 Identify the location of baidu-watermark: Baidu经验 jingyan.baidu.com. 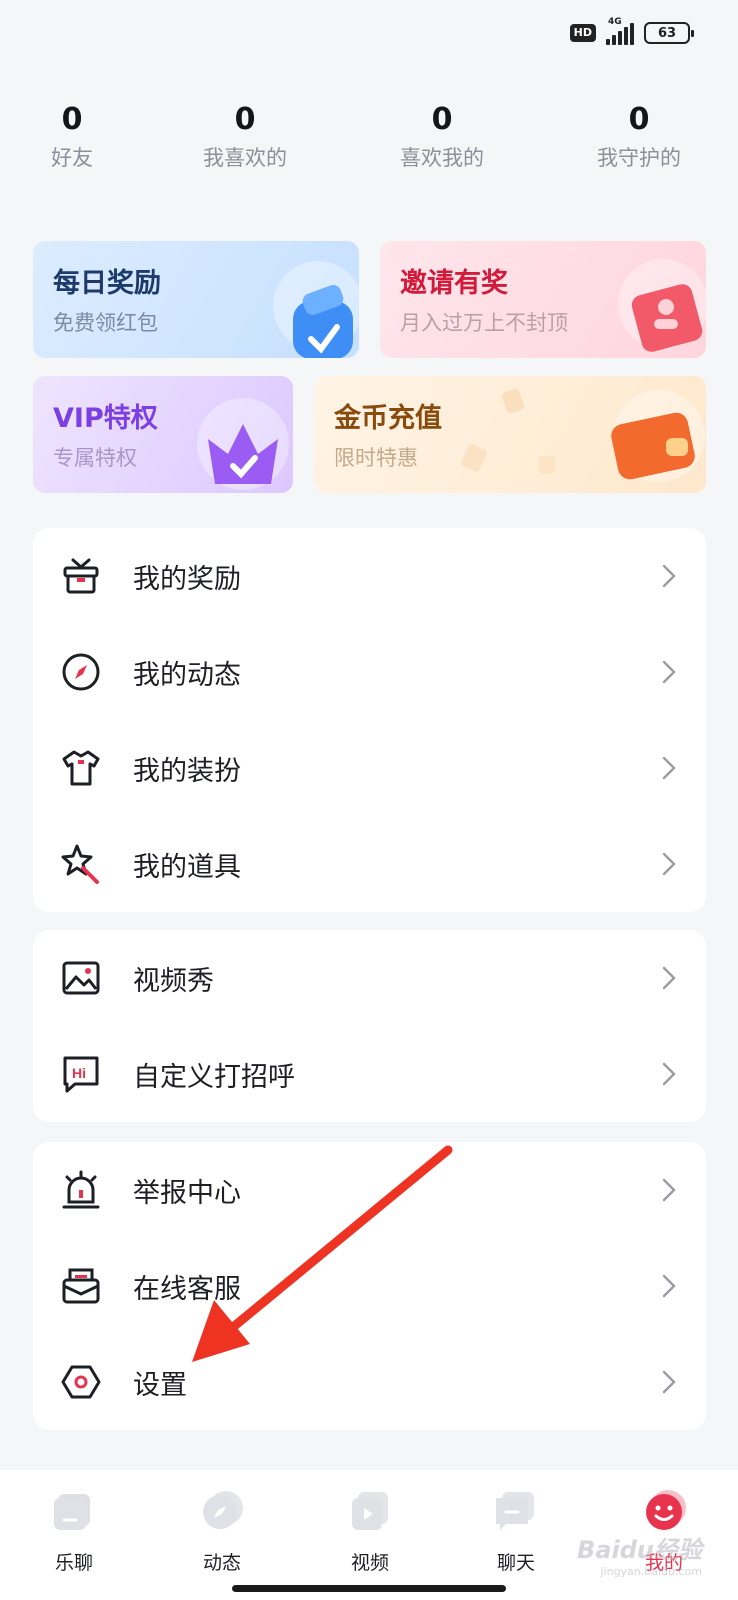
(639, 1554).